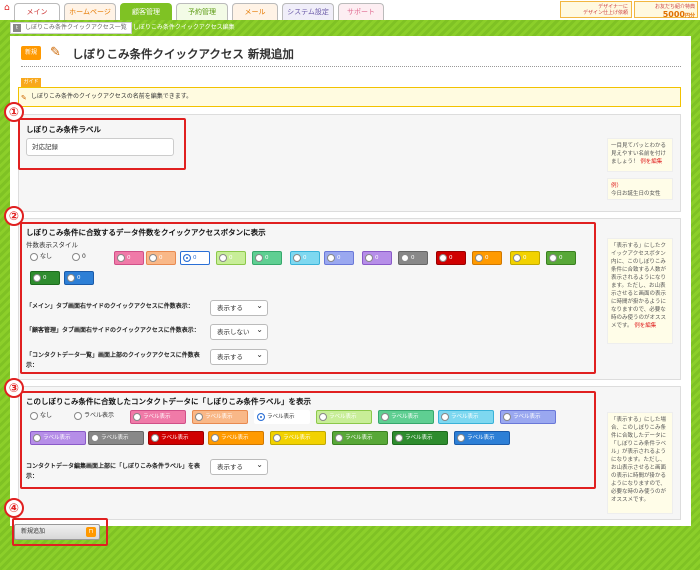  What do you see at coordinates (239, 331) in the screenshot?
I see `count-row-customer-select: 表示しない` at bounding box center [239, 331].